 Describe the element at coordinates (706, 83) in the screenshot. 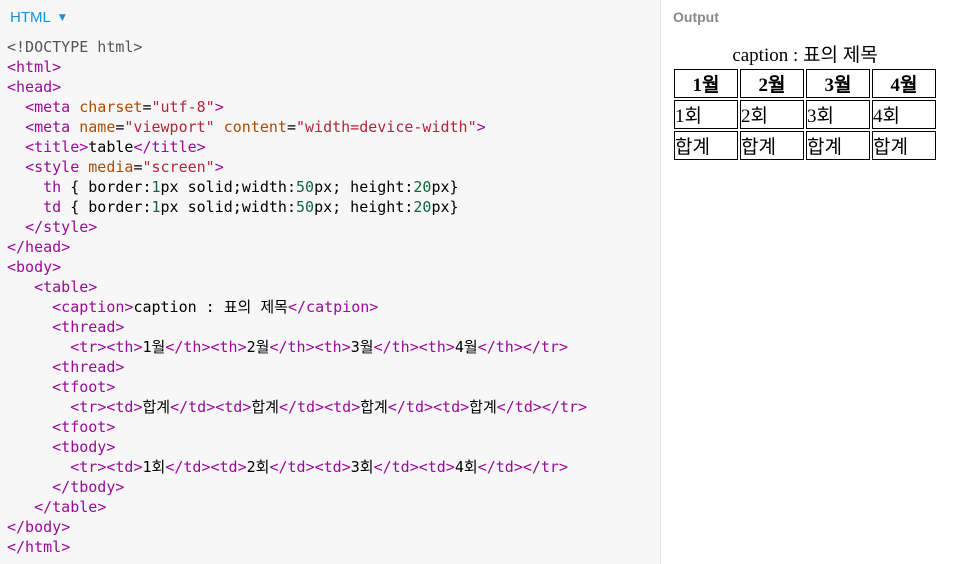

I see `header-cell: 1월` at that location.